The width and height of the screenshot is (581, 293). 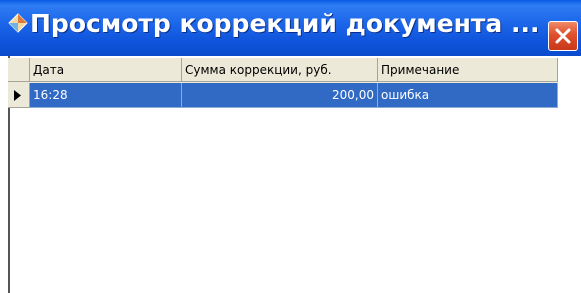 What do you see at coordinates (280, 70) in the screenshot?
I see `column-header-amount: Сумма коррекции, руб.` at bounding box center [280, 70].